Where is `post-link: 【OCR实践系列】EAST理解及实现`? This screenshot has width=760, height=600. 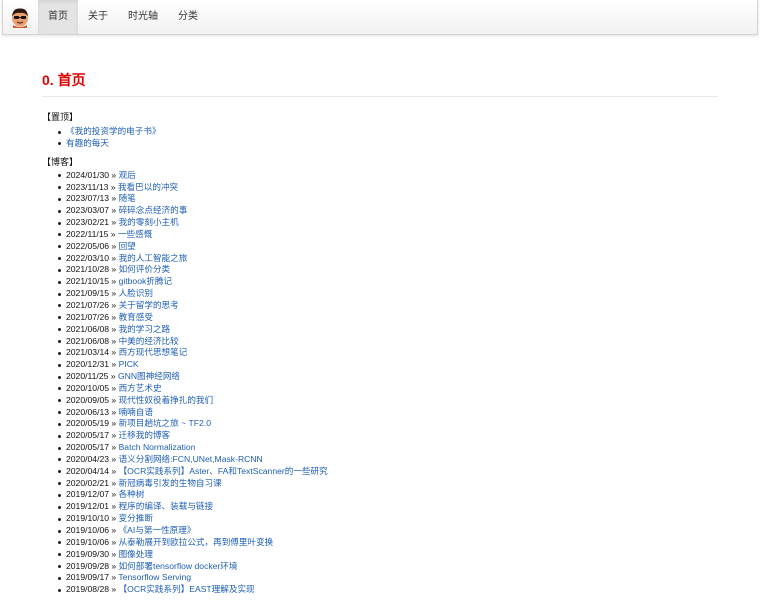 post-link: 【OCR实践系列】EAST理解及实现 is located at coordinates (187, 589).